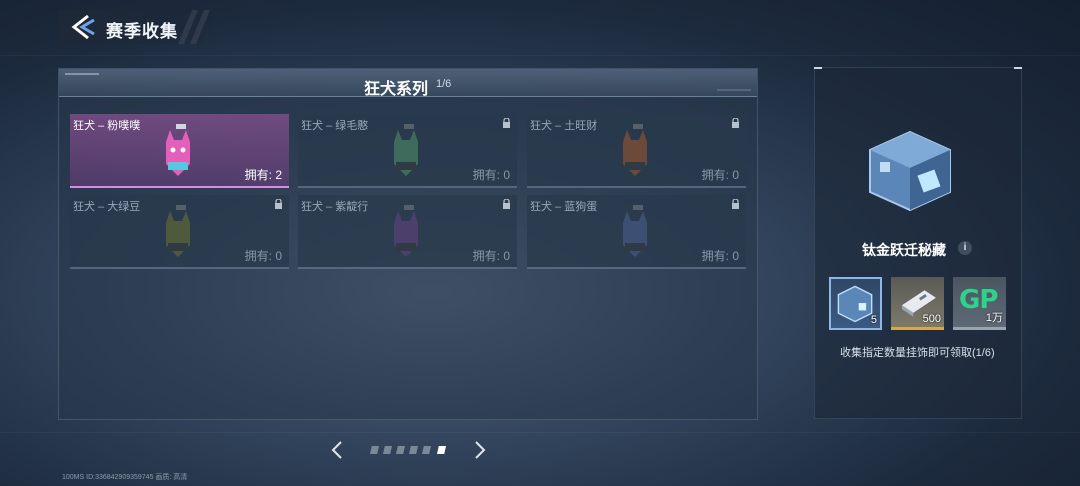 The height and width of the screenshot is (486, 1080). Describe the element at coordinates (107, 126) in the screenshot. I see `card-name: 狂犬 – 粉噗噗` at that location.